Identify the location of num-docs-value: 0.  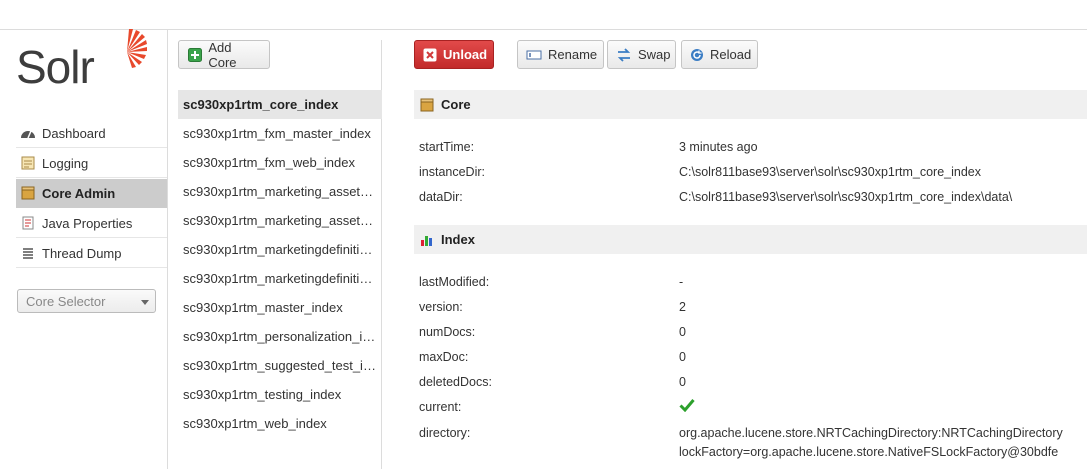
(682, 332).